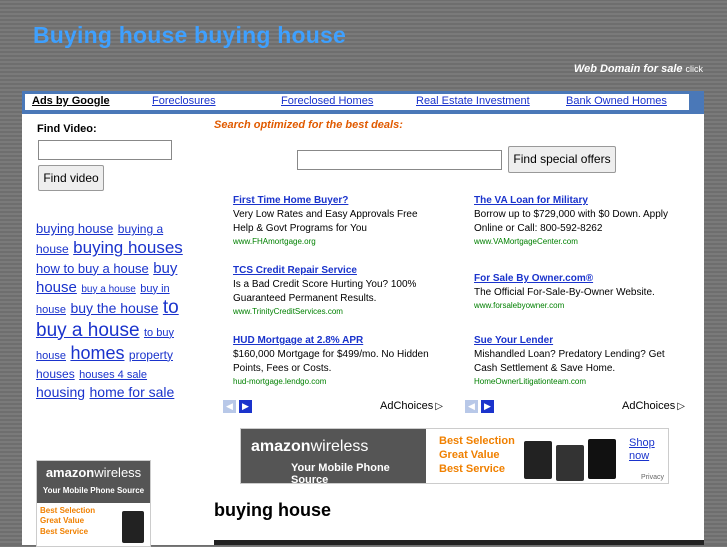  What do you see at coordinates (399, 160) in the screenshot?
I see `special-offers-search-input` at bounding box center [399, 160].